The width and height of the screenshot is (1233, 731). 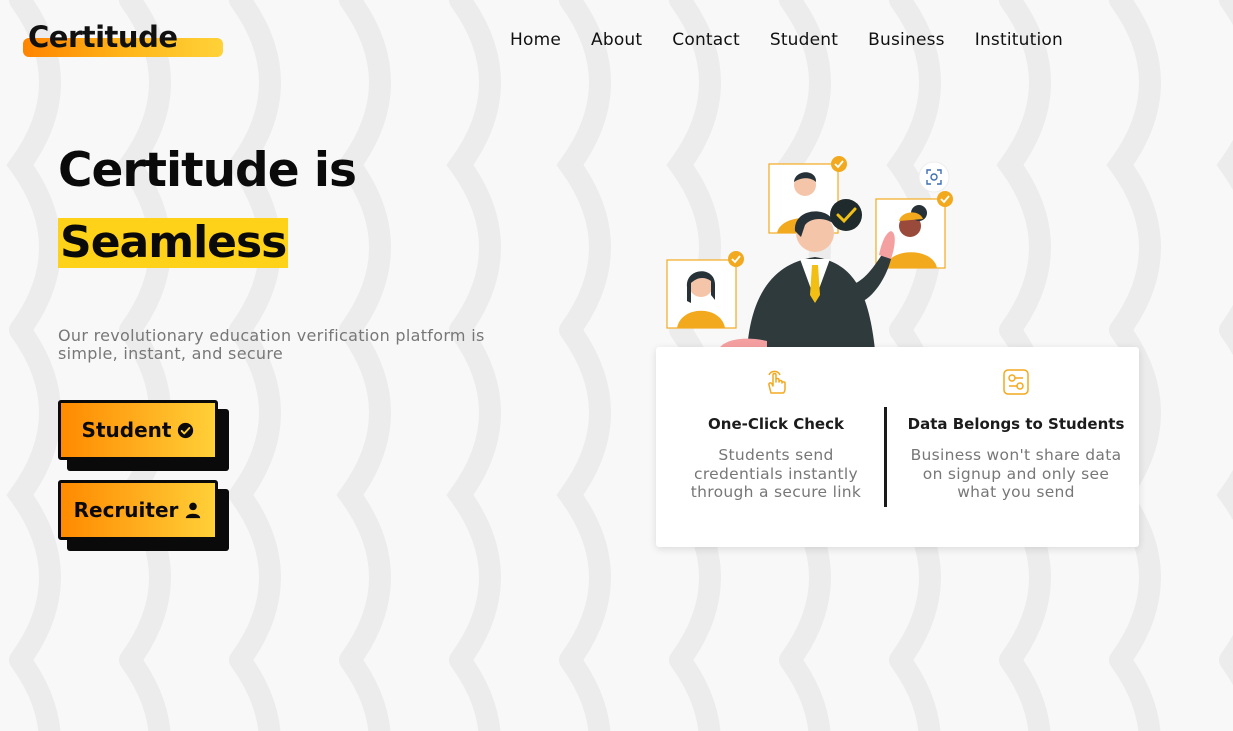 I want to click on user-icon, so click(x=193, y=510).